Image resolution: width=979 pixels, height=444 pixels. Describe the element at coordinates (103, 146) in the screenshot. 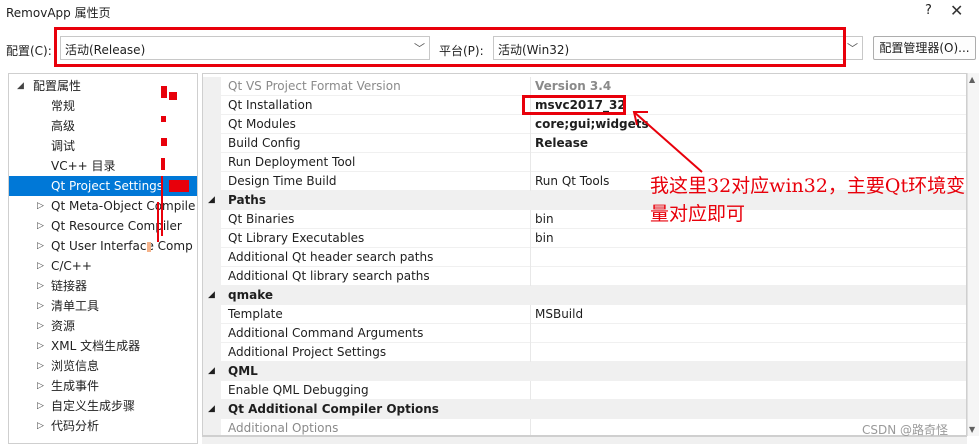

I see `tree-item: 调试` at that location.